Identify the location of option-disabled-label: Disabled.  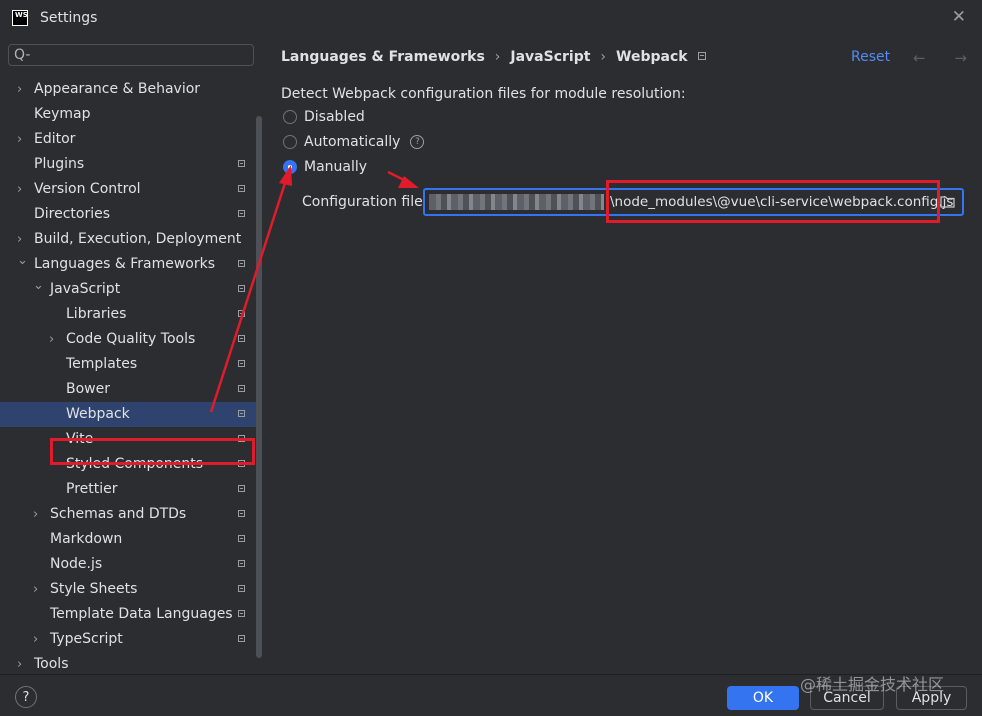
(334, 117).